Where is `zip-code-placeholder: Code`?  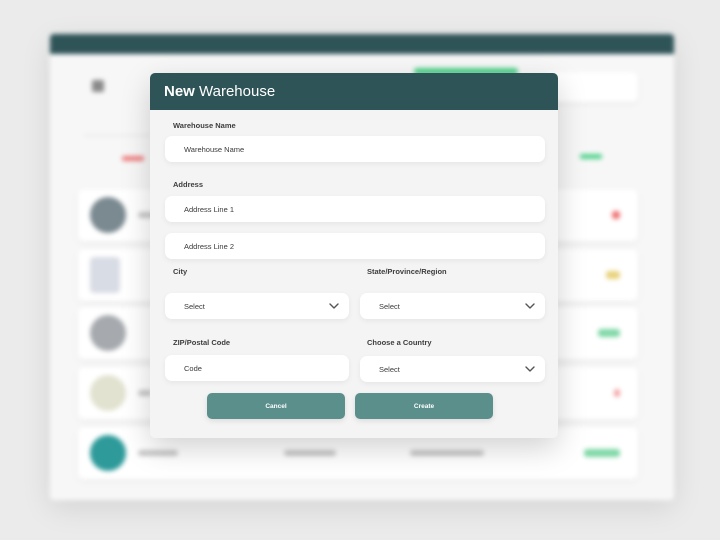
zip-code-placeholder: Code is located at coordinates (193, 368).